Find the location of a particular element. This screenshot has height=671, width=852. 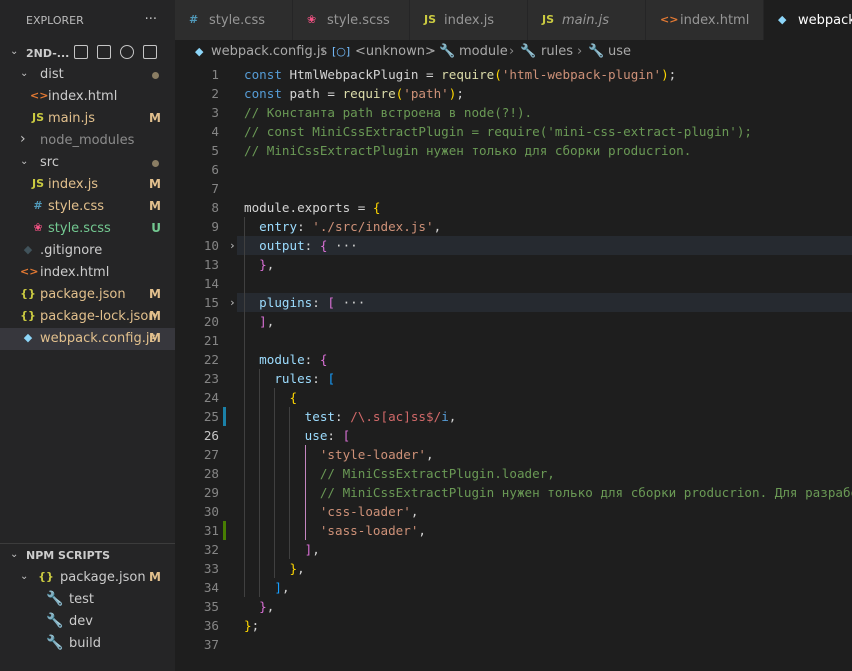

line-number: 25 is located at coordinates (211, 416).